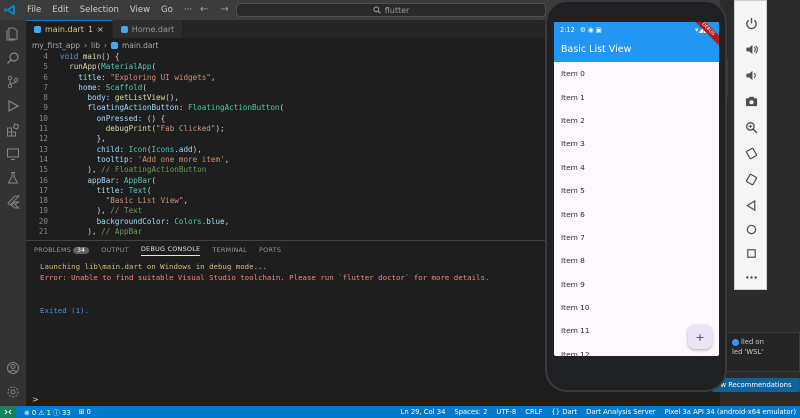 The image size is (800, 418). I want to click on device-selector: Pixel 3a API 34 (android-x64 emulator), so click(730, 412).